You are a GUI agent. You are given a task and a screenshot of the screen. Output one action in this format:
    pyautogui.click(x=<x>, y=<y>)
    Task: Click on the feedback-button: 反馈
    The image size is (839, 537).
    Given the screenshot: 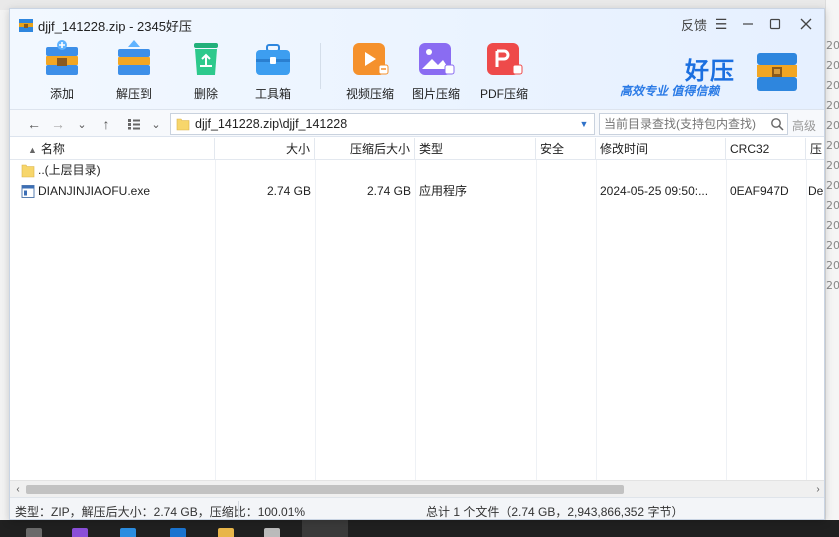 What is the action you would take?
    pyautogui.click(x=694, y=24)
    